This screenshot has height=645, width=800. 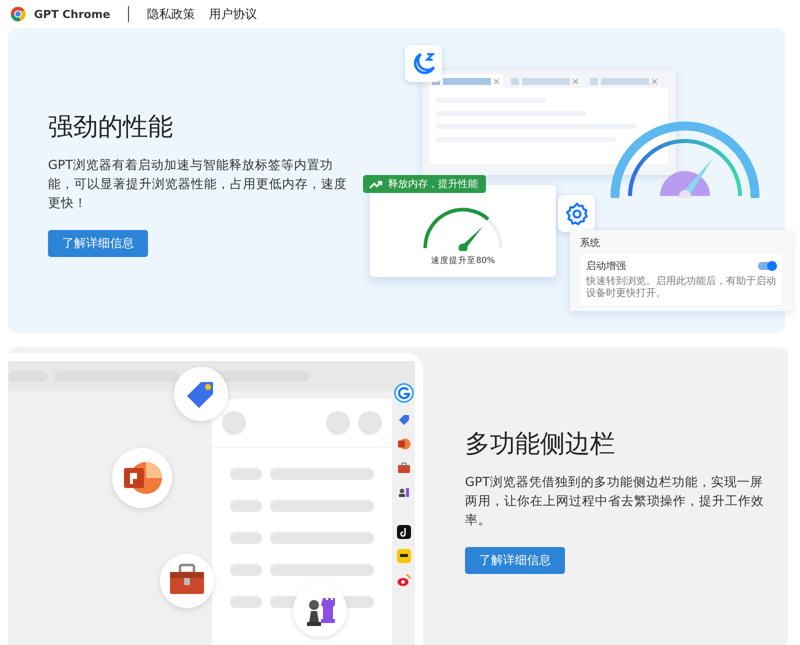 What do you see at coordinates (590, 243) in the screenshot?
I see `settings-title: 系统` at bounding box center [590, 243].